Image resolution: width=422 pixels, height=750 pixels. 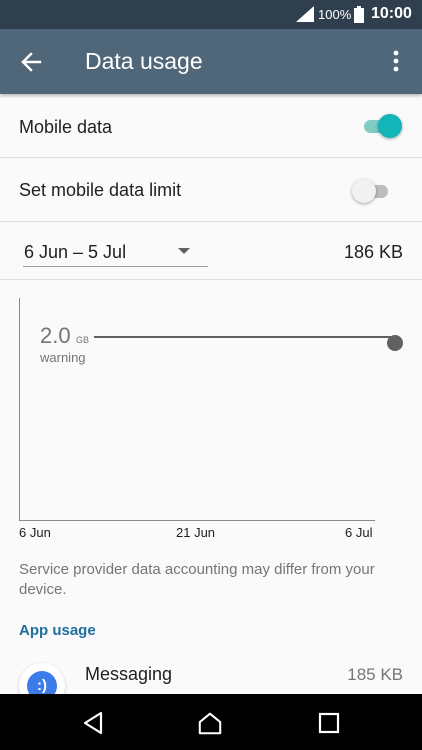 What do you see at coordinates (144, 61) in the screenshot?
I see `page-title: Data usage` at bounding box center [144, 61].